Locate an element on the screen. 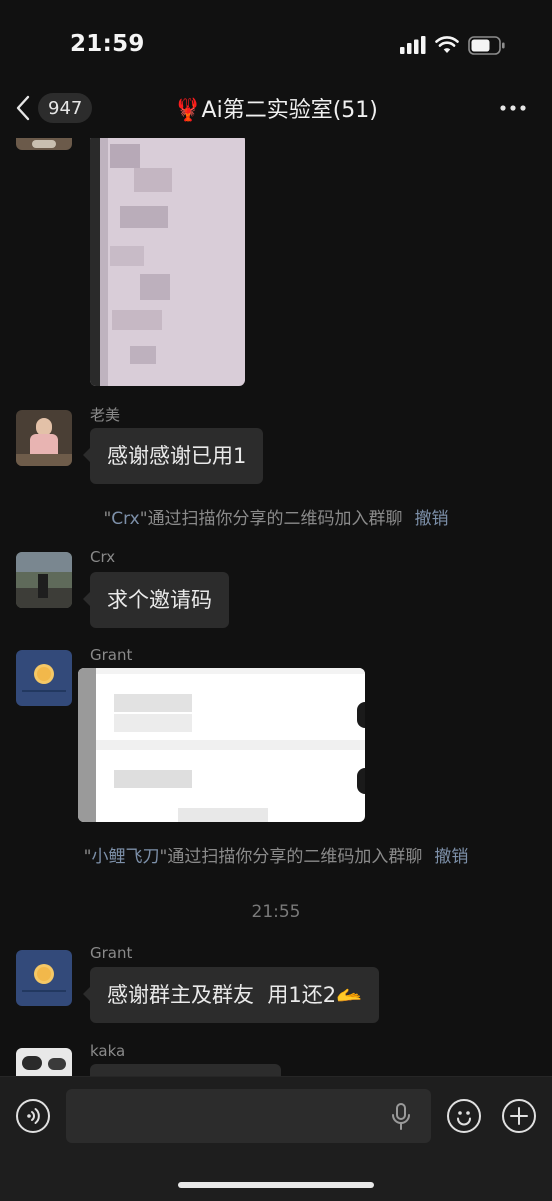 The height and width of the screenshot is (1201, 552). plus-button is located at coordinates (519, 1116).